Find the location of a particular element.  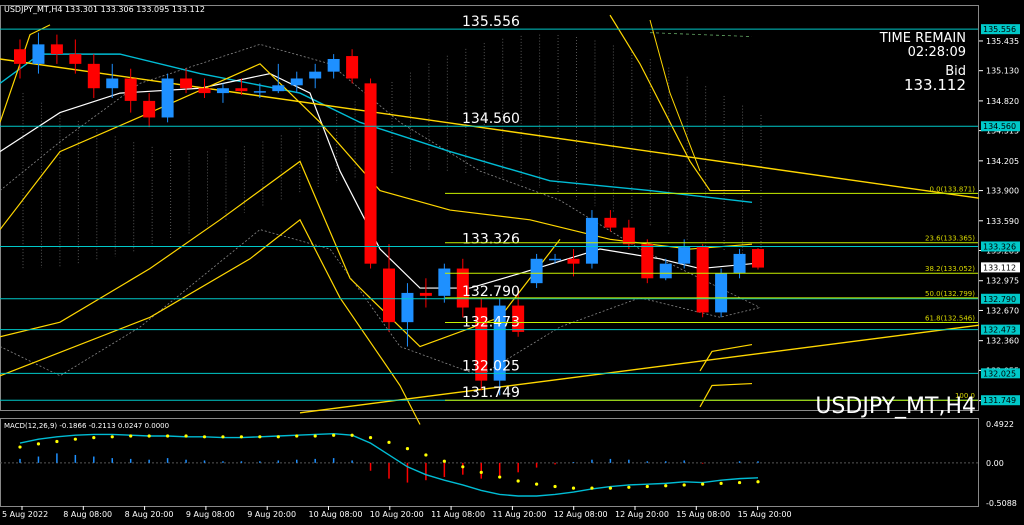

bid-value: 133.112 is located at coordinates (935, 85).